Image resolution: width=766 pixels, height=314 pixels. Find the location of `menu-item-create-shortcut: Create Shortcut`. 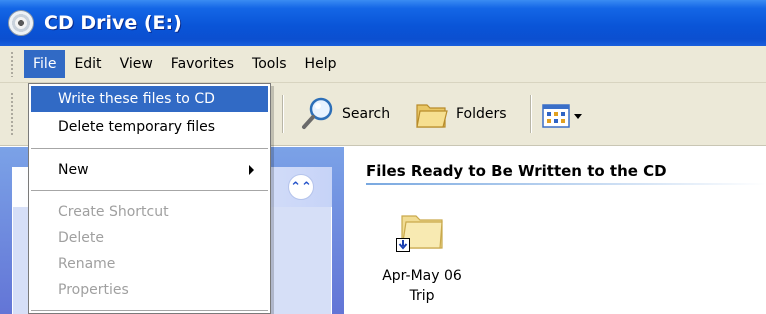

menu-item-create-shortcut: Create Shortcut is located at coordinates (113, 212).